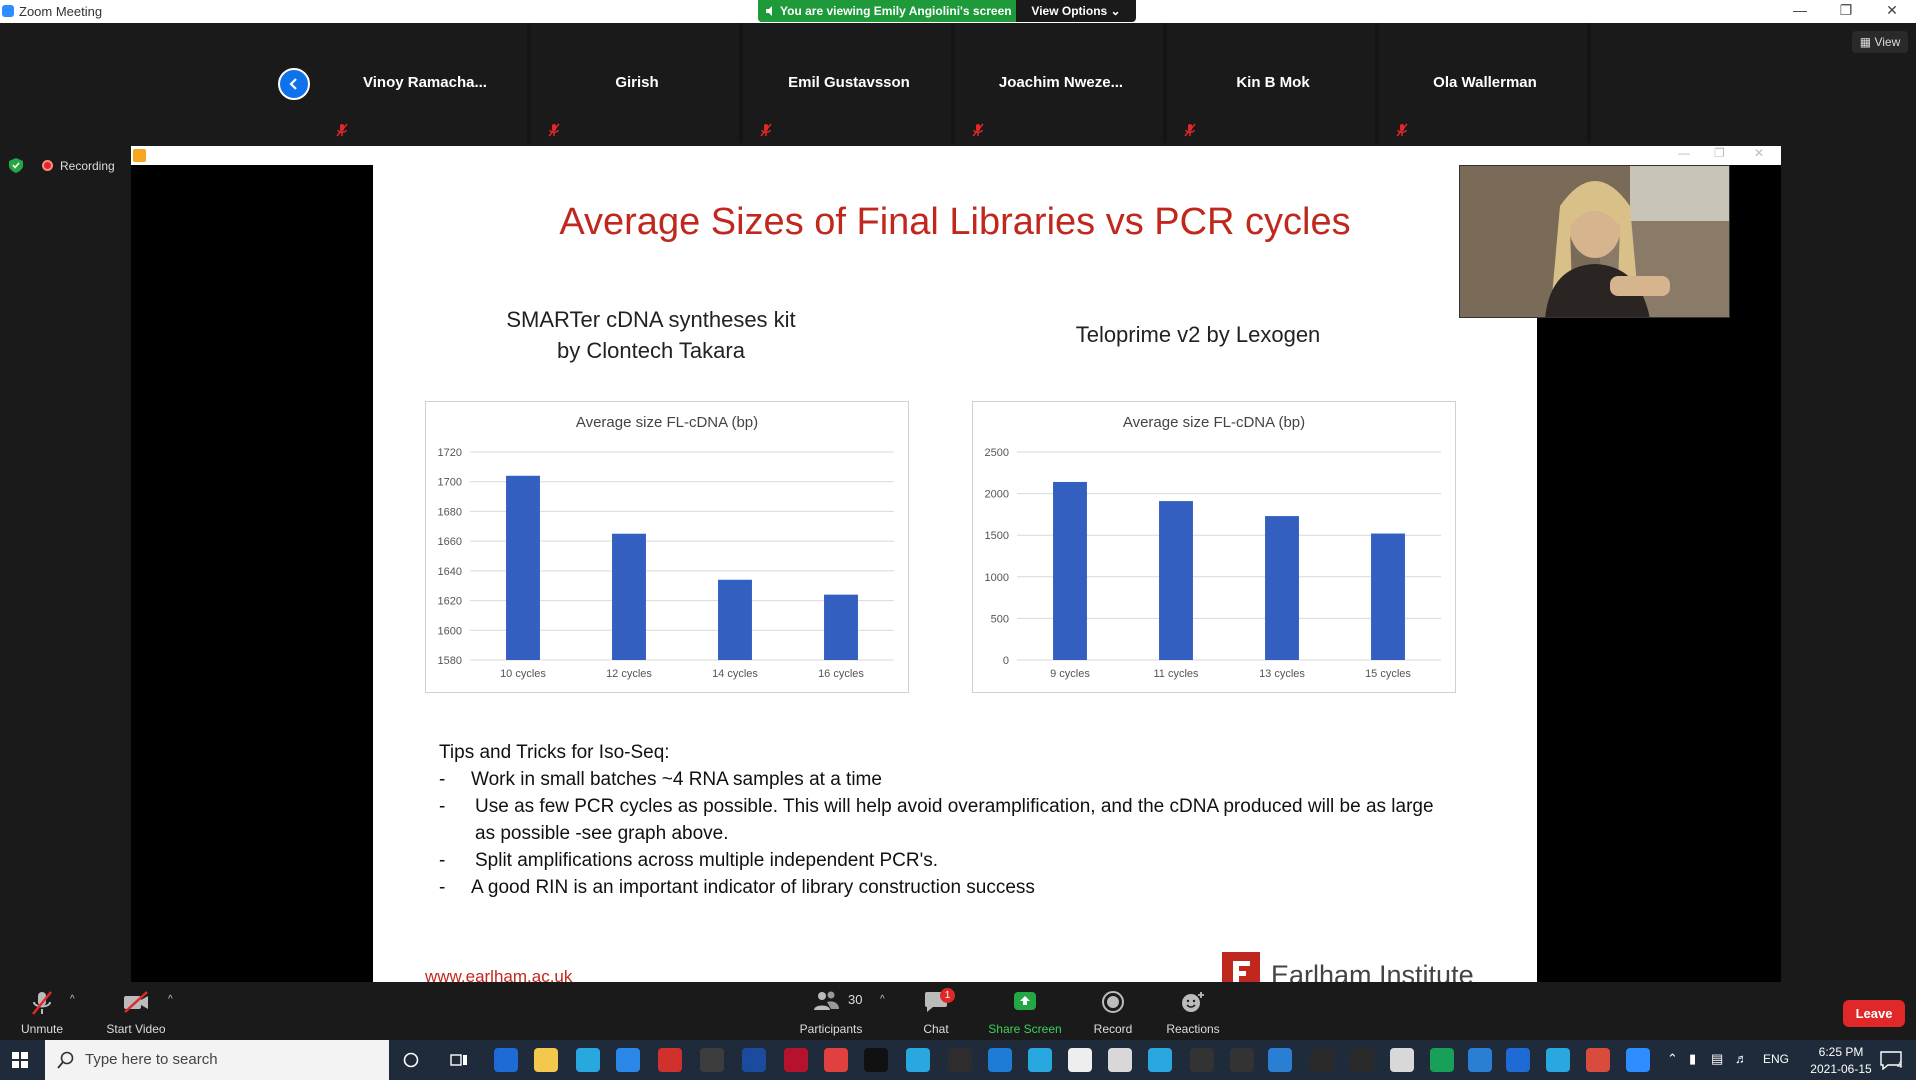 The width and height of the screenshot is (1916, 1080). Describe the element at coordinates (554, 752) in the screenshot. I see `tips-heading: Tips and Tricks for Iso-Seq:` at that location.